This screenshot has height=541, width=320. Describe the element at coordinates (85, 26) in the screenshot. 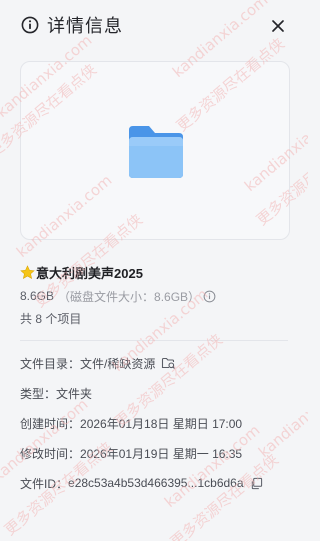

I see `panel-title: 详情信息` at that location.